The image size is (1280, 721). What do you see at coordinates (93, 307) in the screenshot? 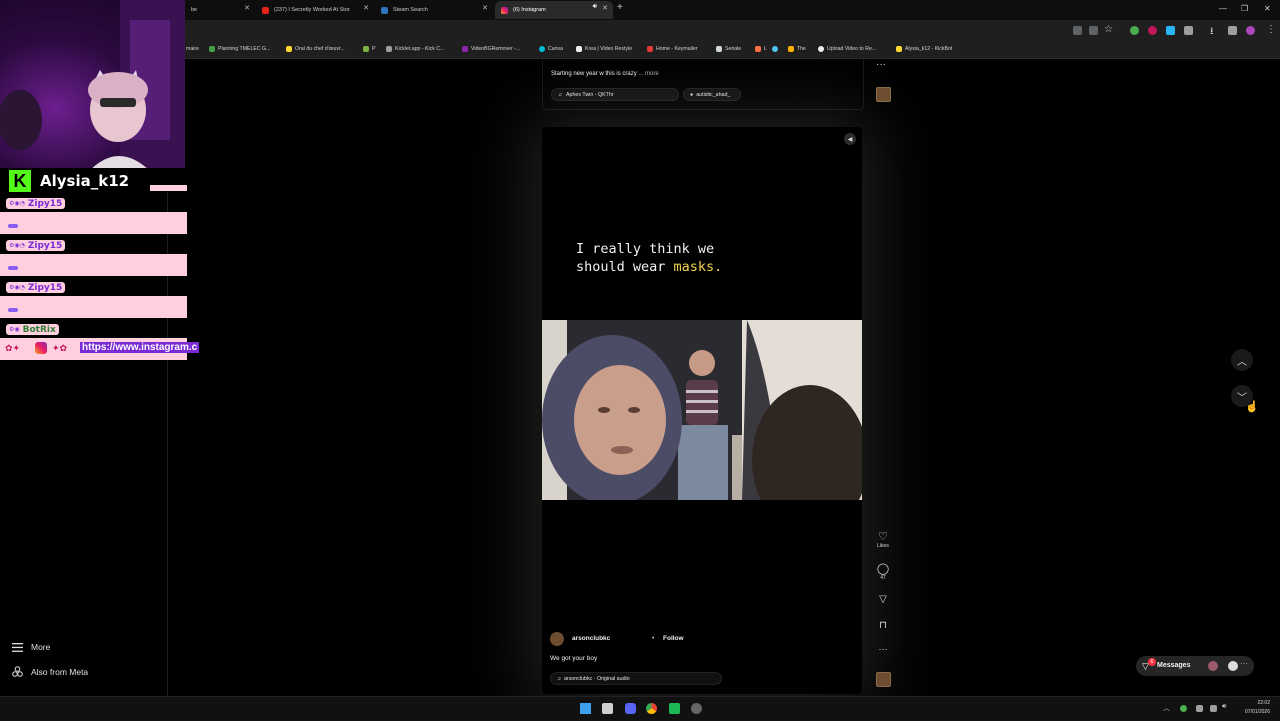
I see `chat-message` at bounding box center [93, 307].